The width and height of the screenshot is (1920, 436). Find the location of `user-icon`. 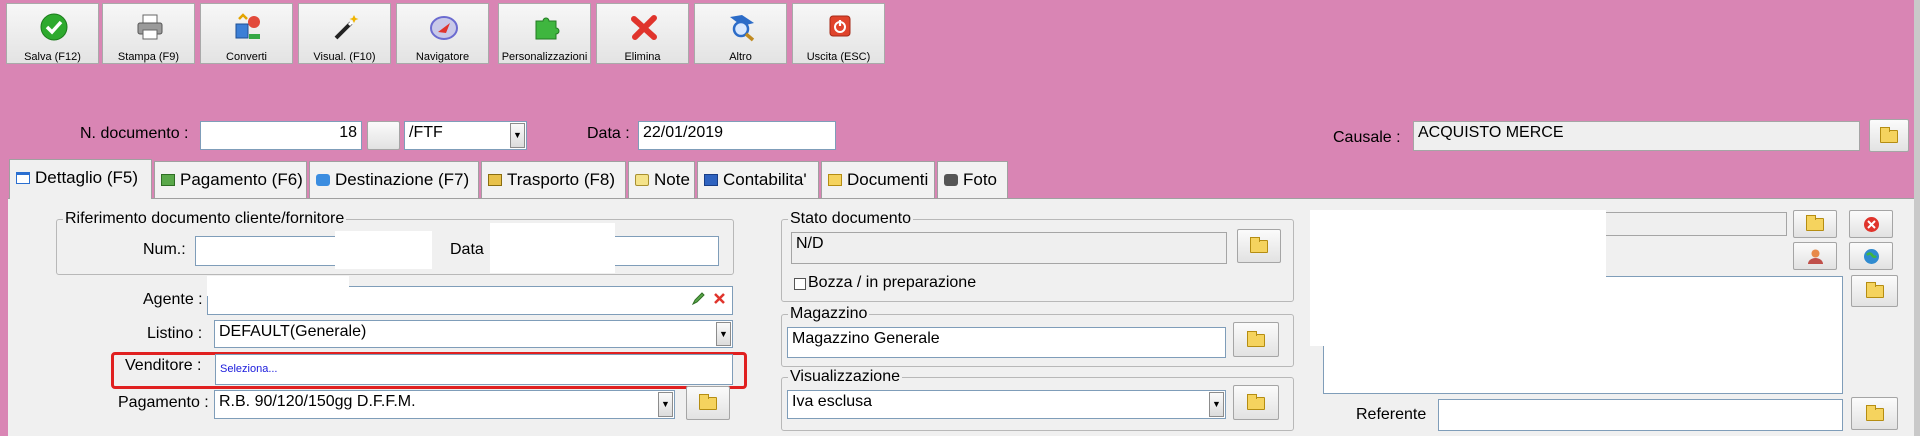

user-icon is located at coordinates (1815, 256).